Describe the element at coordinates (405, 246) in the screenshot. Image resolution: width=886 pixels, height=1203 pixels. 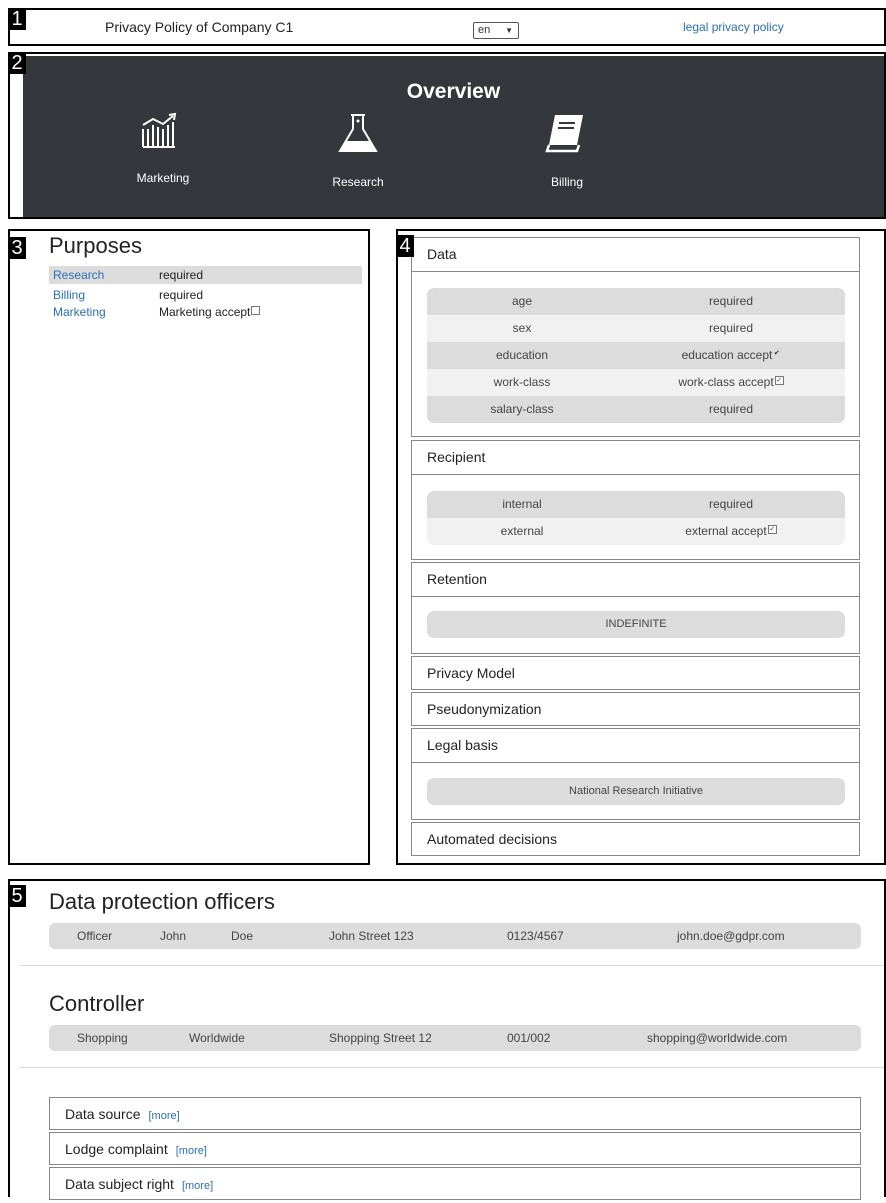
I see `section-tag-4: 4` at that location.